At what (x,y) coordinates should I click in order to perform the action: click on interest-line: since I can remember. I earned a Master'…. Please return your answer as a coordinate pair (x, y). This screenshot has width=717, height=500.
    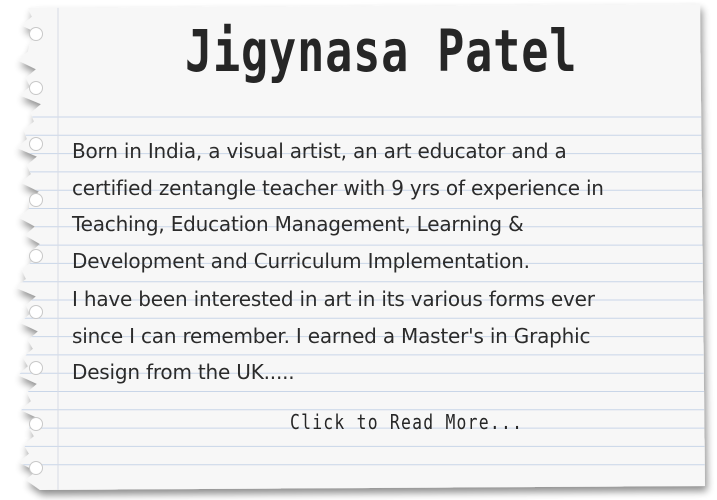
    Looking at the image, I should click on (331, 335).